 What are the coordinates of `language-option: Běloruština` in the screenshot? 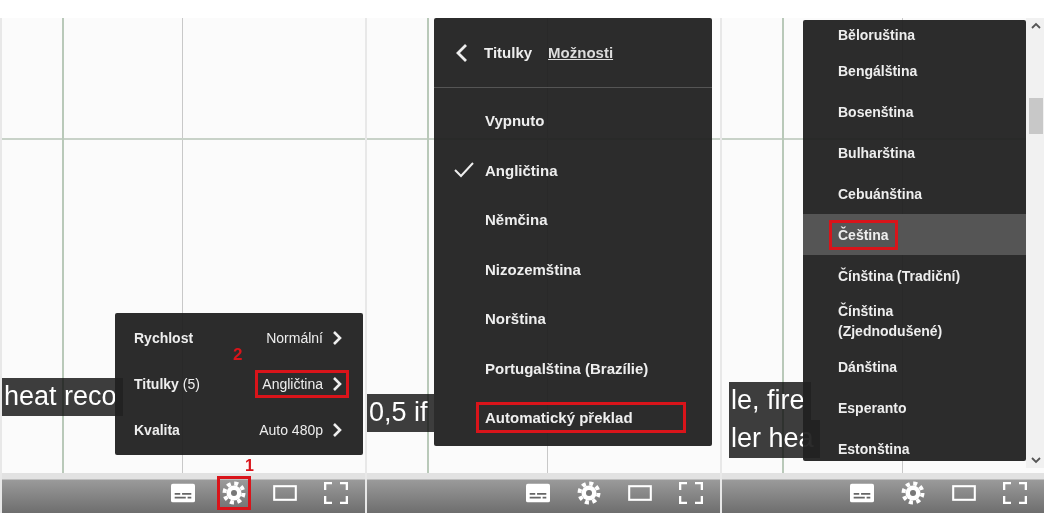 It's located at (914, 35).